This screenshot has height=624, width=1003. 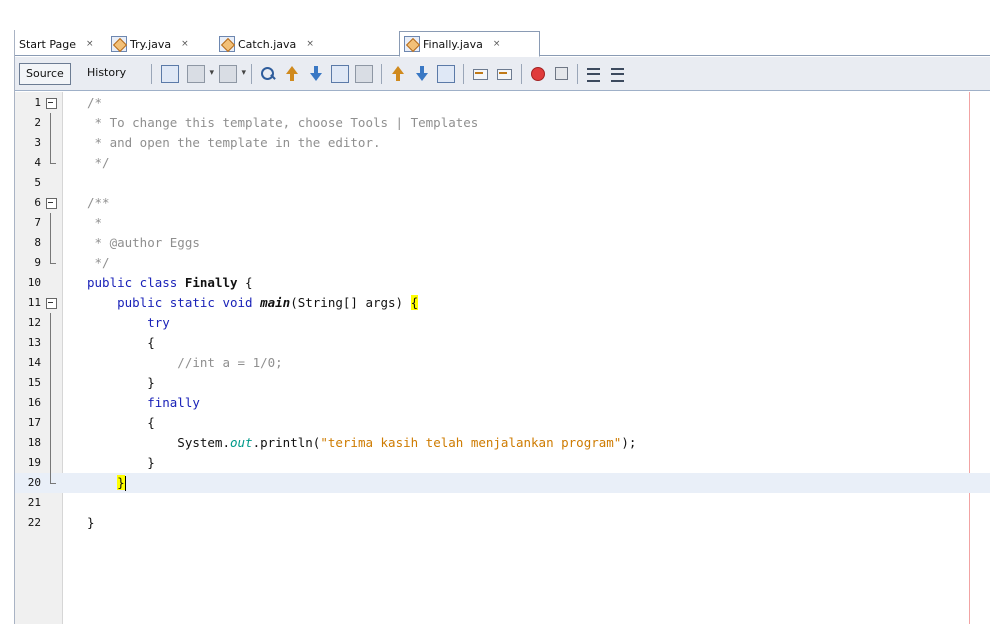 What do you see at coordinates (34, 342) in the screenshot?
I see `line-number: 13` at bounding box center [34, 342].